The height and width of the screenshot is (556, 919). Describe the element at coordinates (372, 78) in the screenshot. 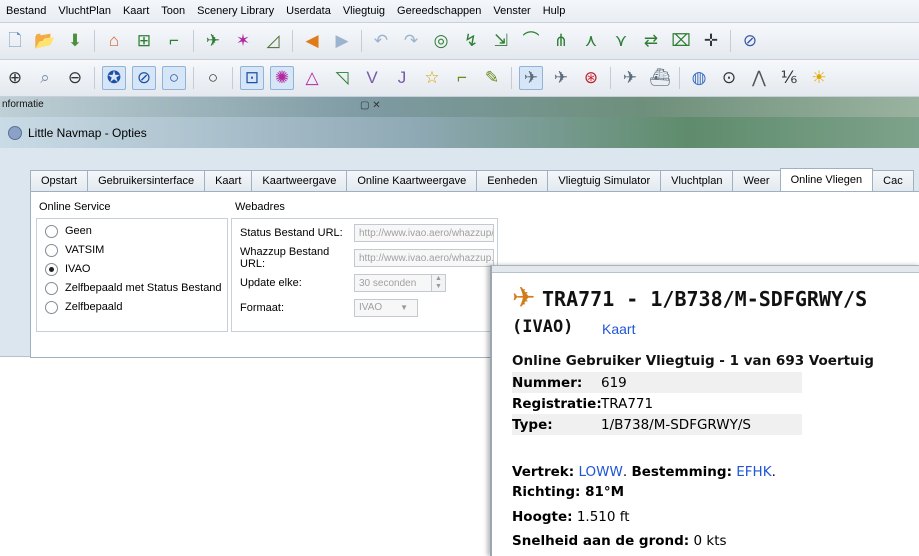

I see `victor-airway-icon: V` at that location.